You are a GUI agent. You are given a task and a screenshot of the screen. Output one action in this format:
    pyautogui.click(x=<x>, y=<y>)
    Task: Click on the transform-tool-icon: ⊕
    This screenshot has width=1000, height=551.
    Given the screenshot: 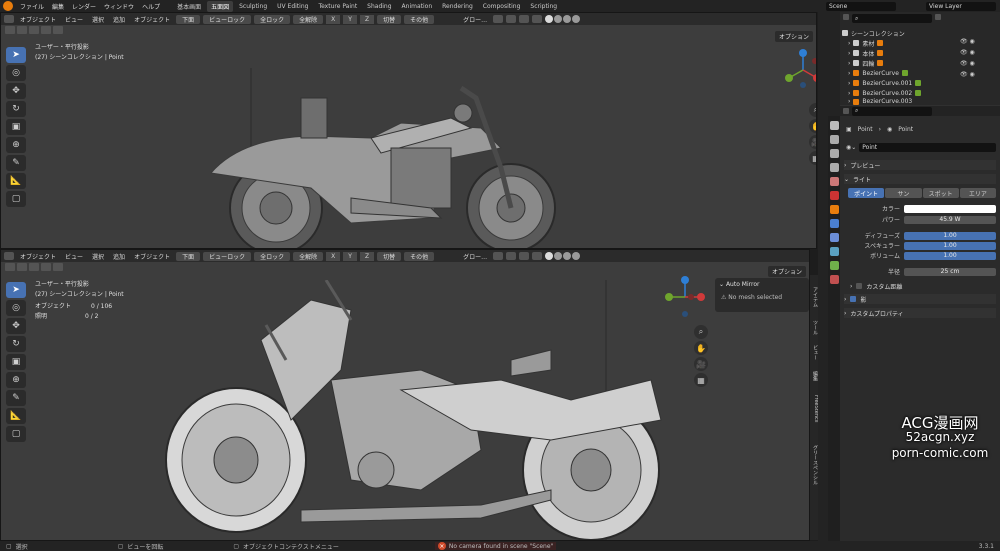 What is the action you would take?
    pyautogui.click(x=16, y=145)
    